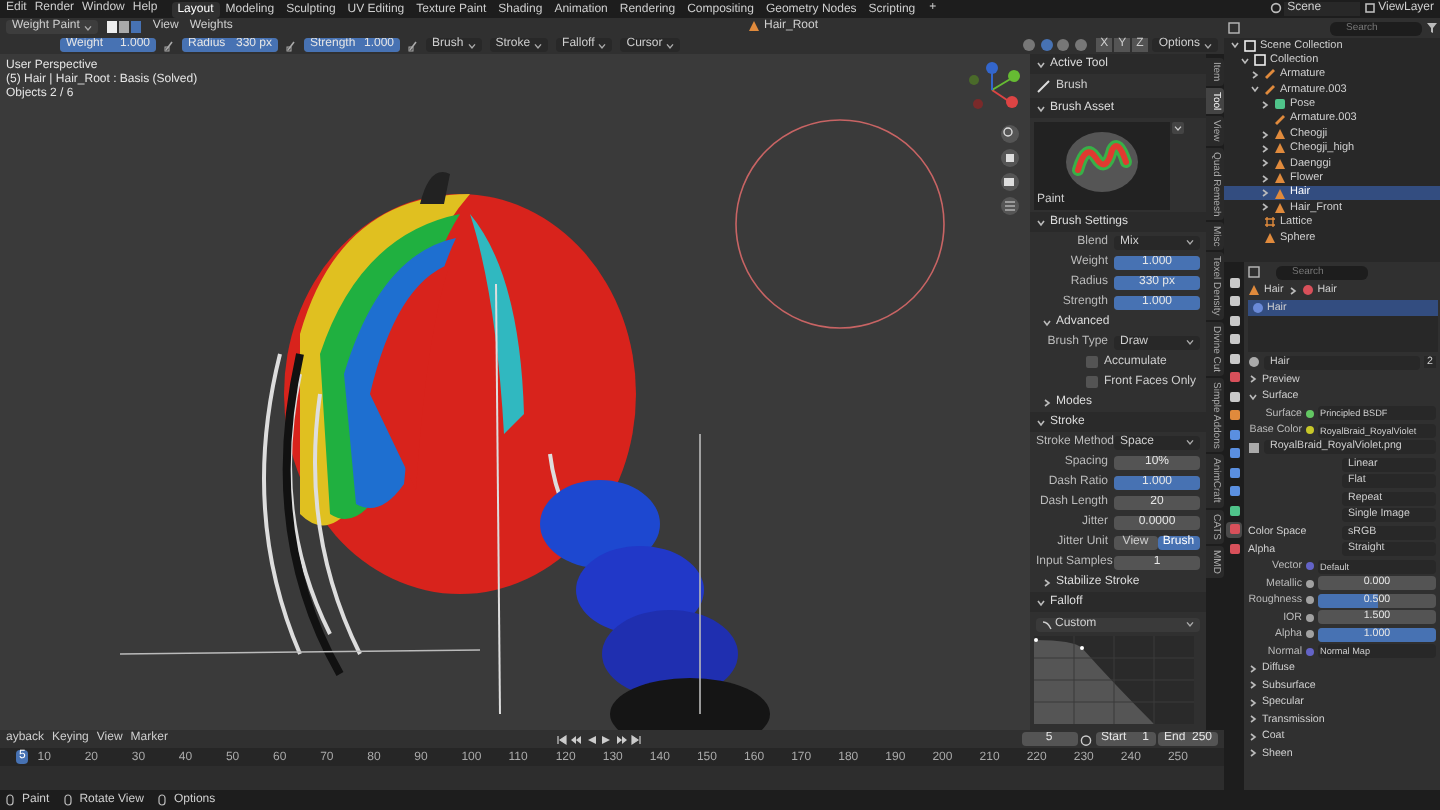 The image size is (1440, 810). I want to click on curve-icon, so click(1047, 624).